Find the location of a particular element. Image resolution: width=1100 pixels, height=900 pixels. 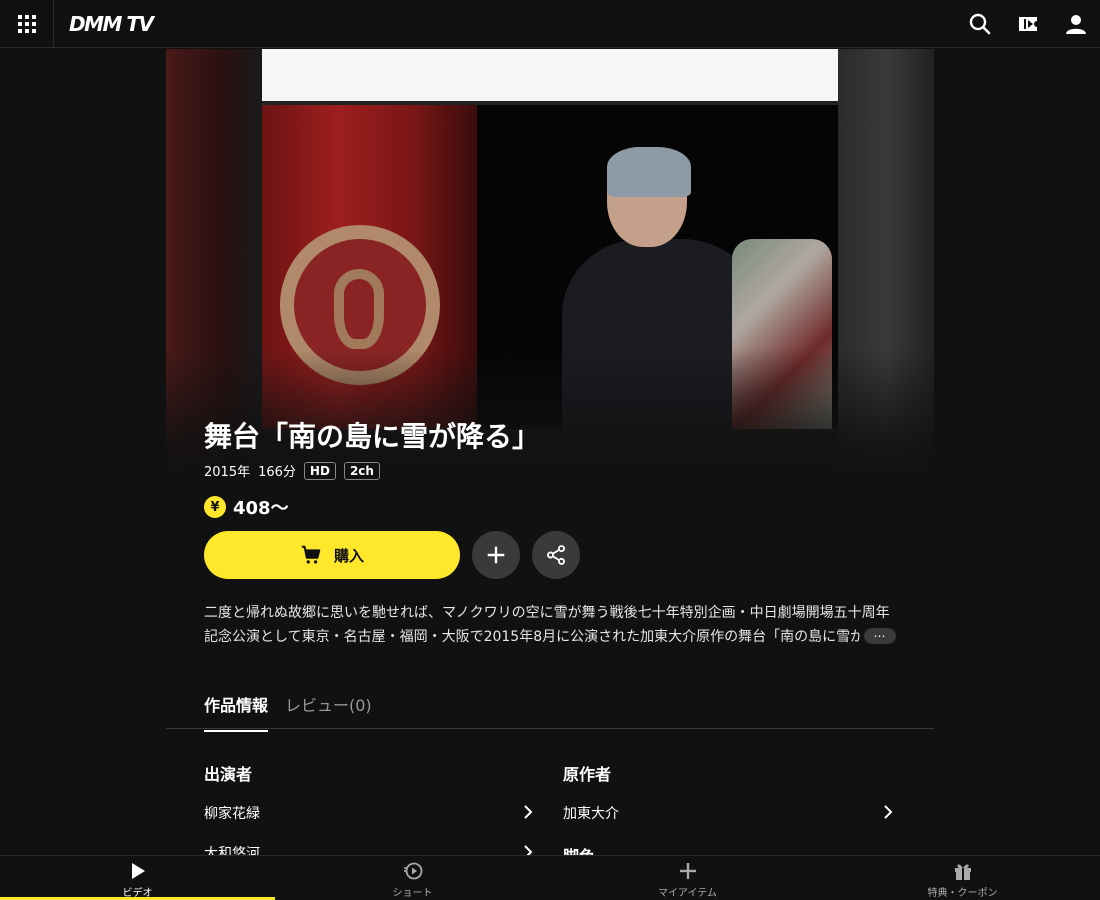

tab-work-info: 作品情報 is located at coordinates (236, 712).